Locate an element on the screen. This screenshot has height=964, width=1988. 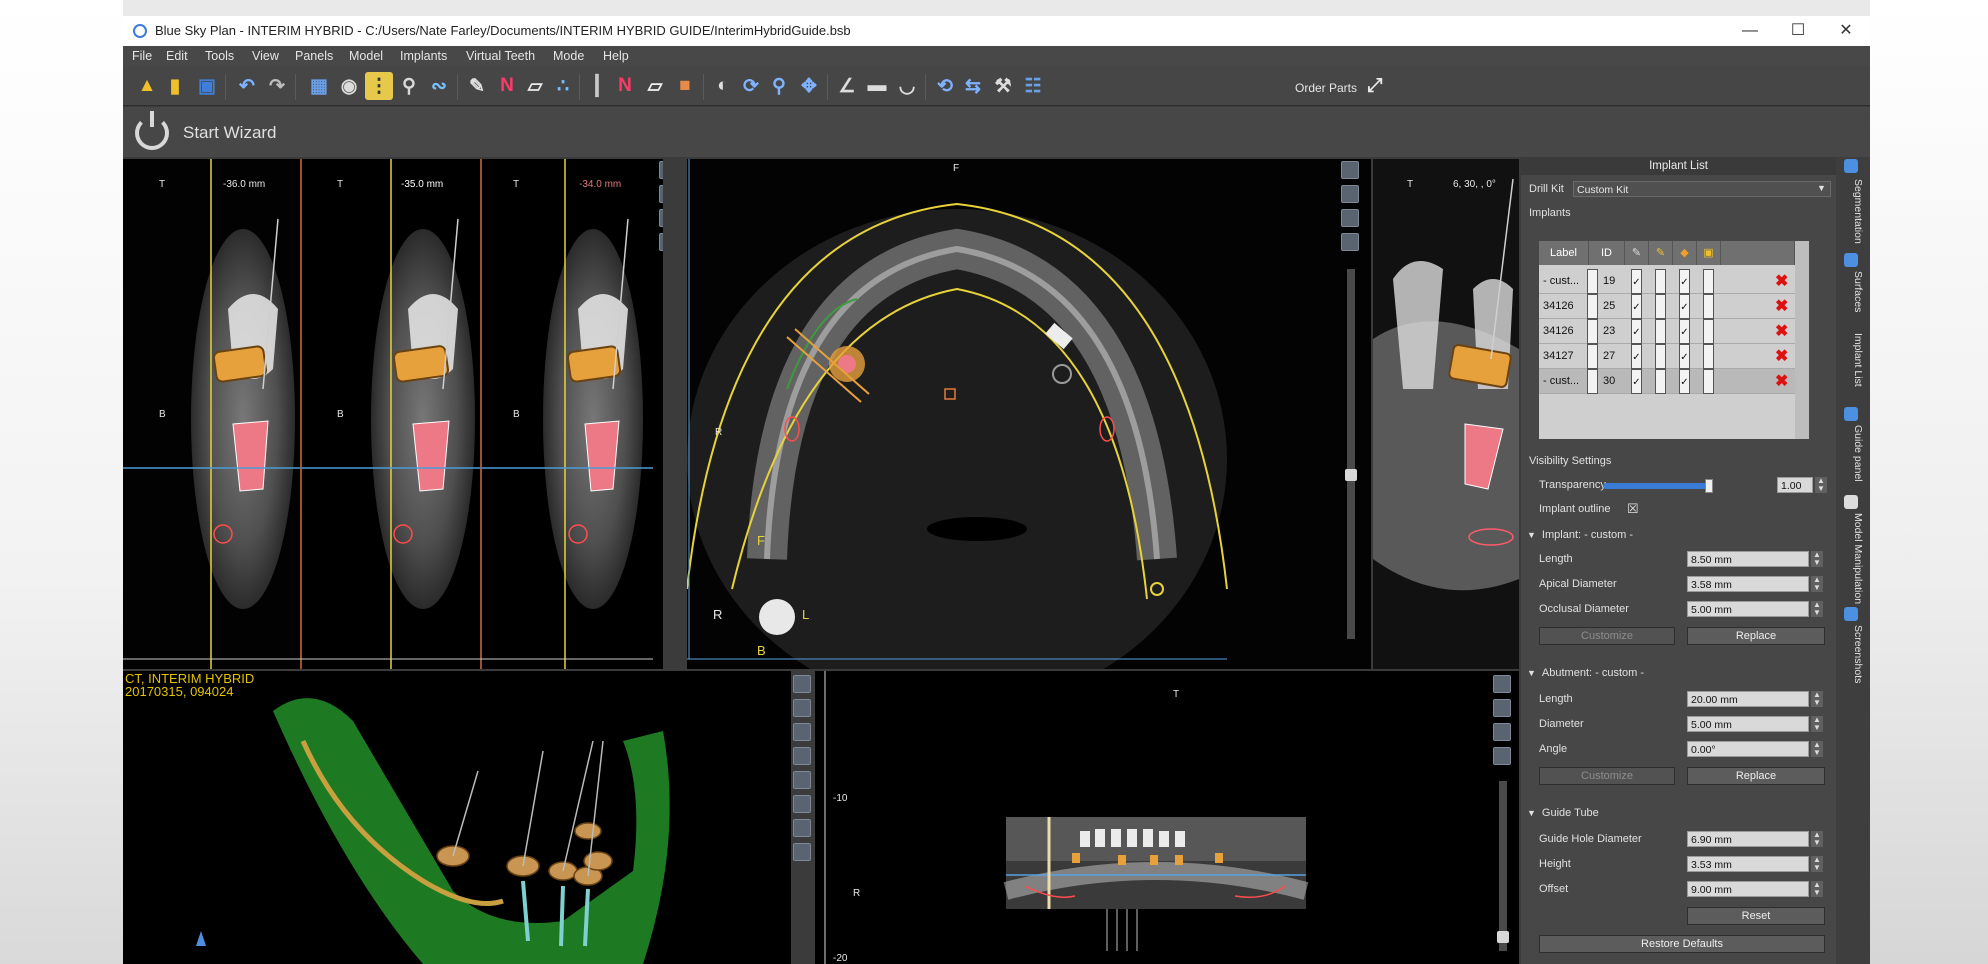
menu-model: Model is located at coordinates (366, 56).